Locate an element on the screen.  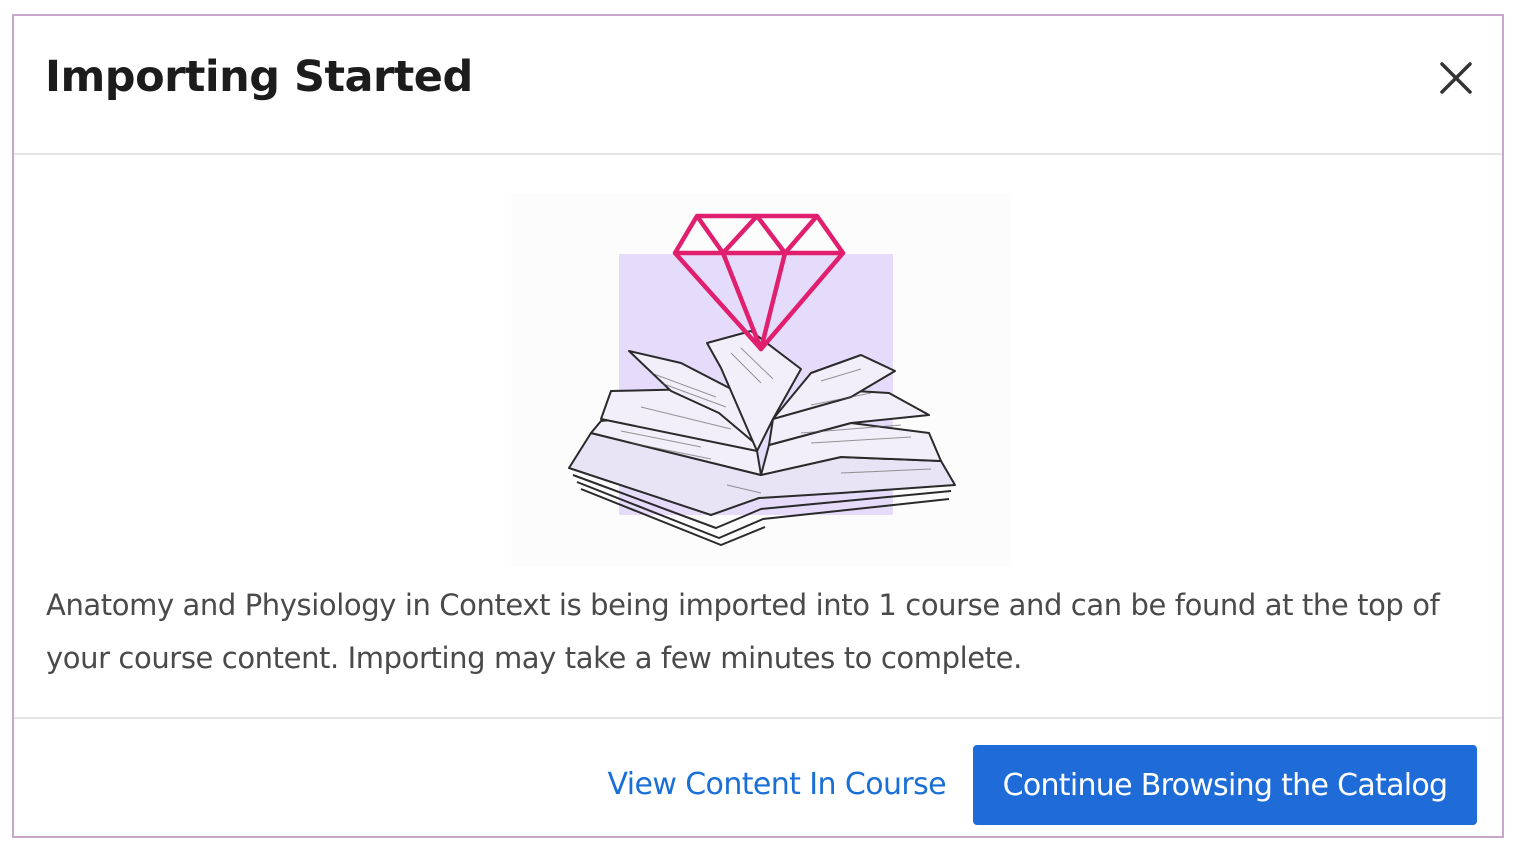
close-button is located at coordinates (1456, 78).